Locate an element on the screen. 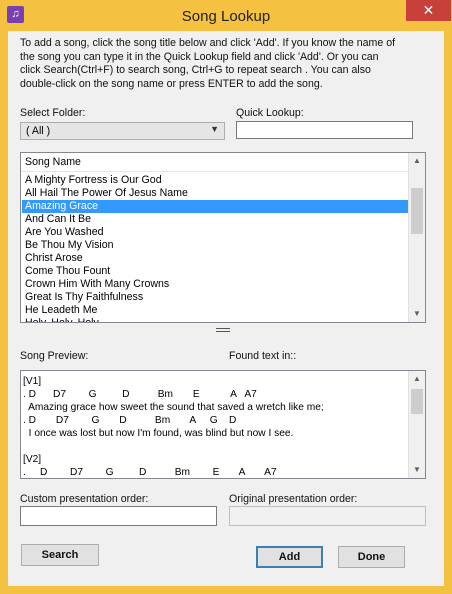 The height and width of the screenshot is (594, 452). splitter-handle is located at coordinates (223, 331).